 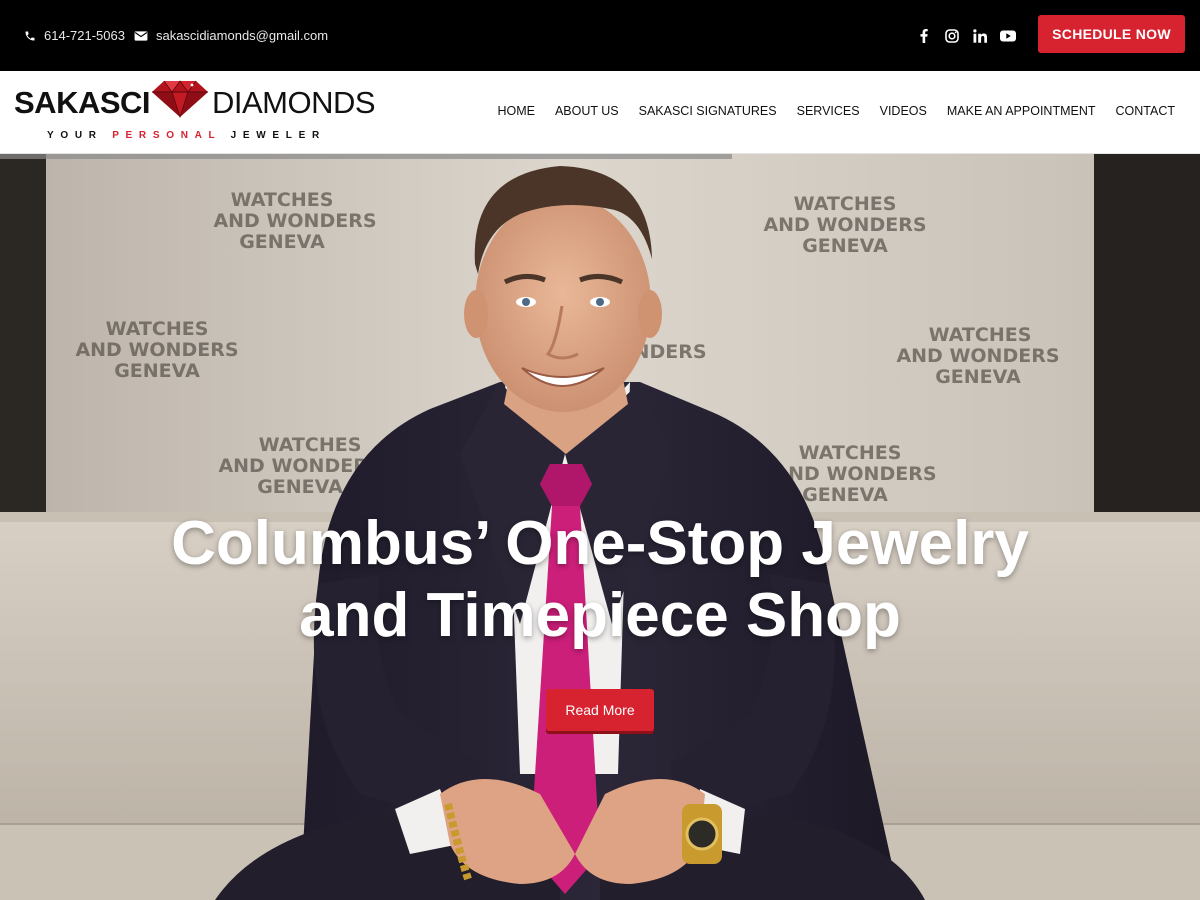 I want to click on youtube-icon, so click(x=1008, y=36).